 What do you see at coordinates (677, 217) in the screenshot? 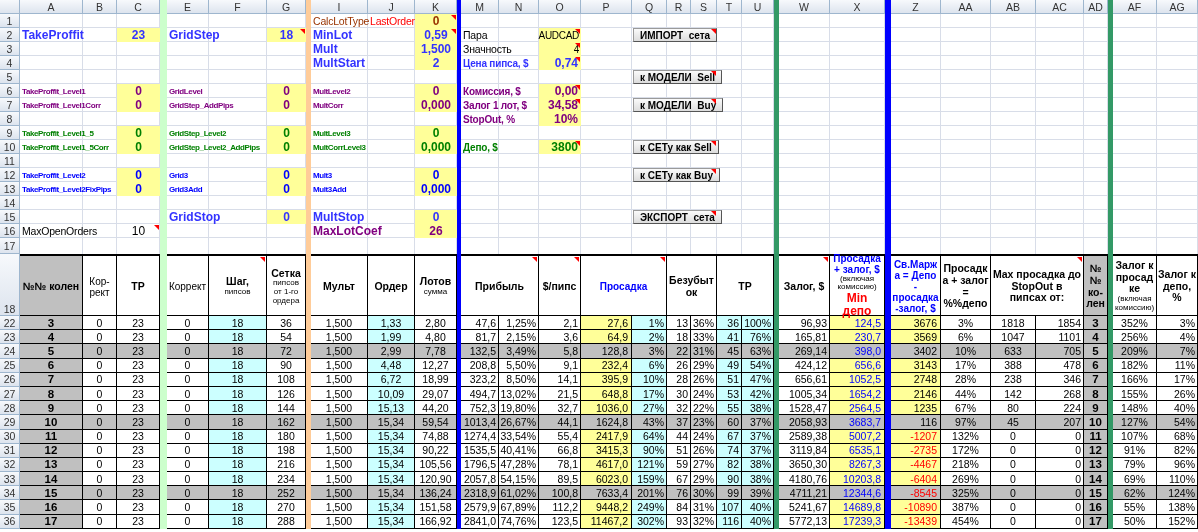
I see `macro-button: ЭКСПОРТ сета` at bounding box center [677, 217].